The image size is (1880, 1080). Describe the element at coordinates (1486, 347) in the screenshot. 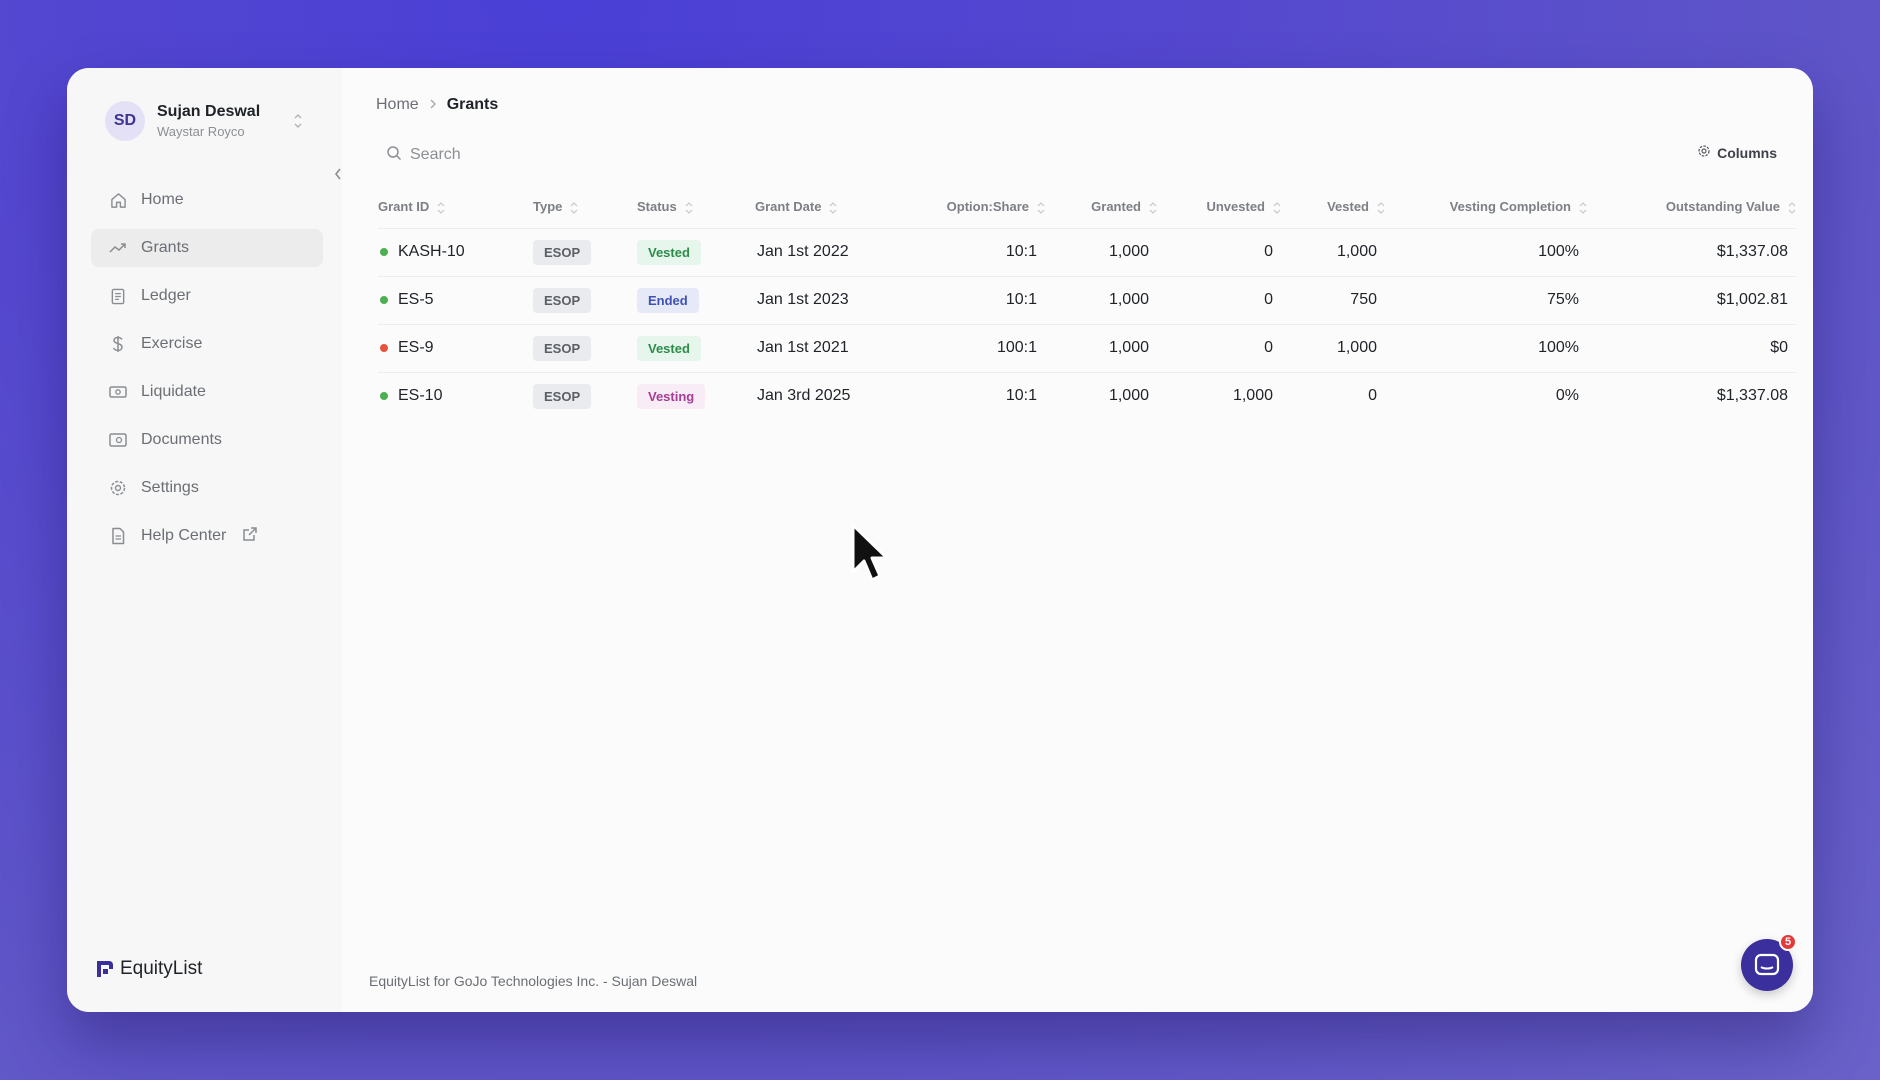

I see `cell-vesting-completion: 100%` at that location.